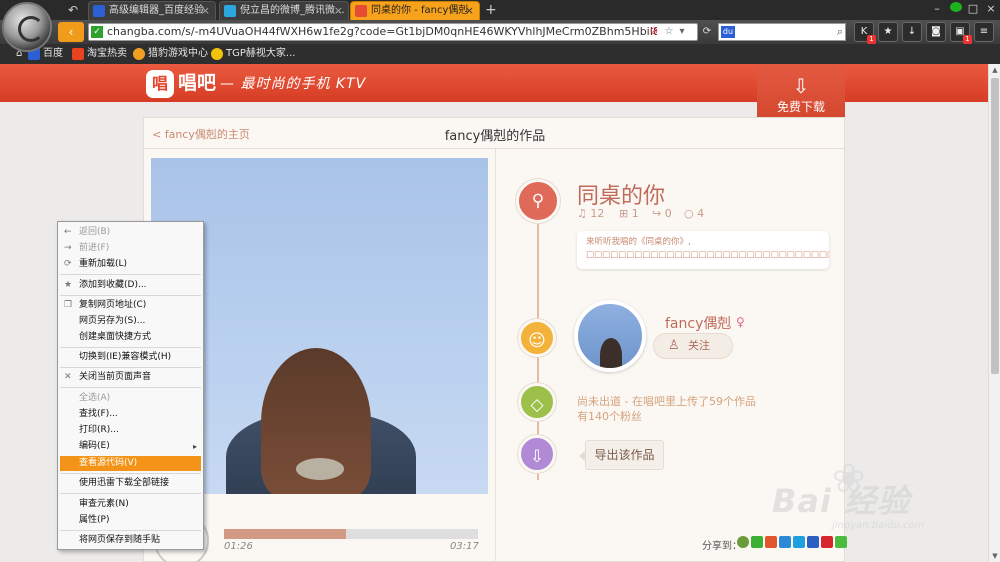  I want to click on close-window-icon: ×, so click(991, 9).